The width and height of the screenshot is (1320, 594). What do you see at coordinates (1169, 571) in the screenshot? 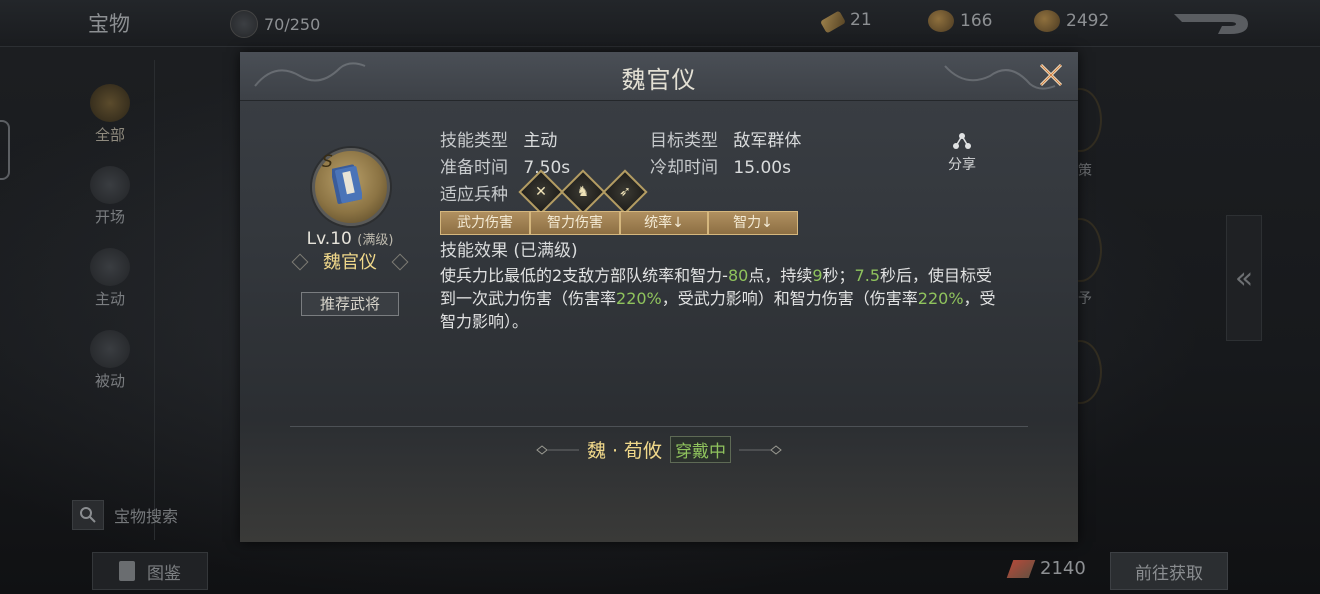
I see `goto-obtain-button: 前往获取` at bounding box center [1169, 571].